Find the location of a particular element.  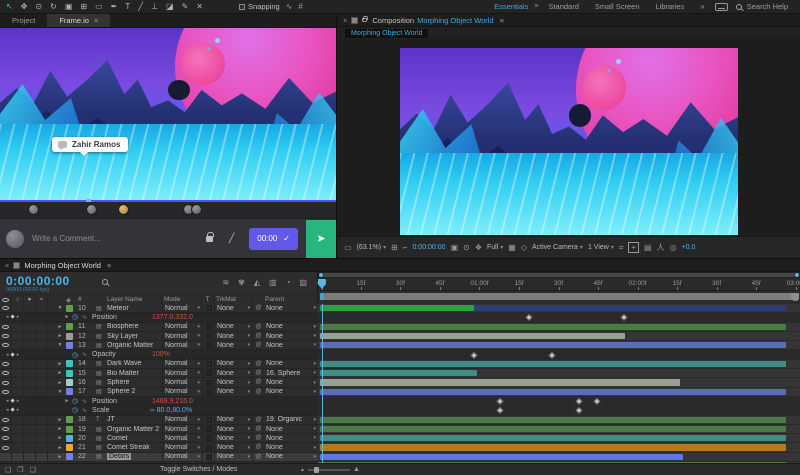

lock-icon is located at coordinates (209, 236).